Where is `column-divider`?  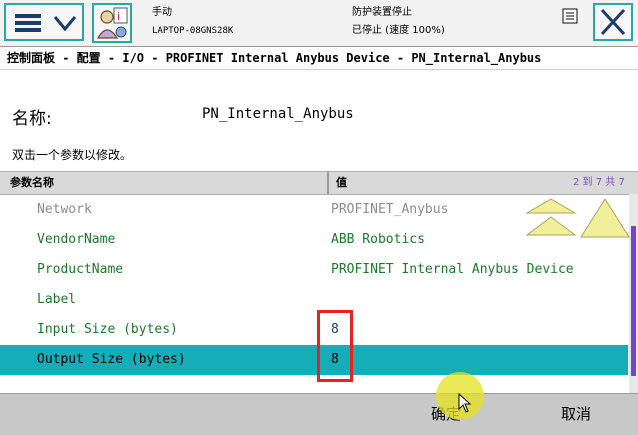
column-divider is located at coordinates (328, 183).